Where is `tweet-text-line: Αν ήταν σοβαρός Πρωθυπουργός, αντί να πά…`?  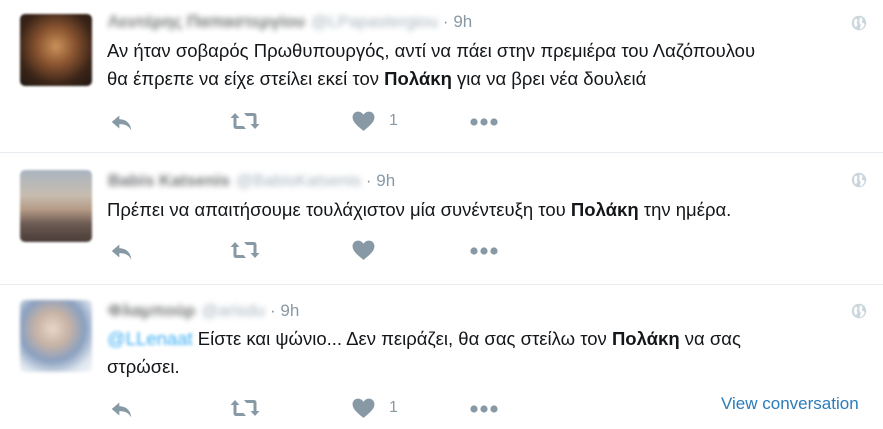 tweet-text-line: Αν ήταν σοβαρός Πρωθυπουργός, αντί να πά… is located at coordinates (431, 50).